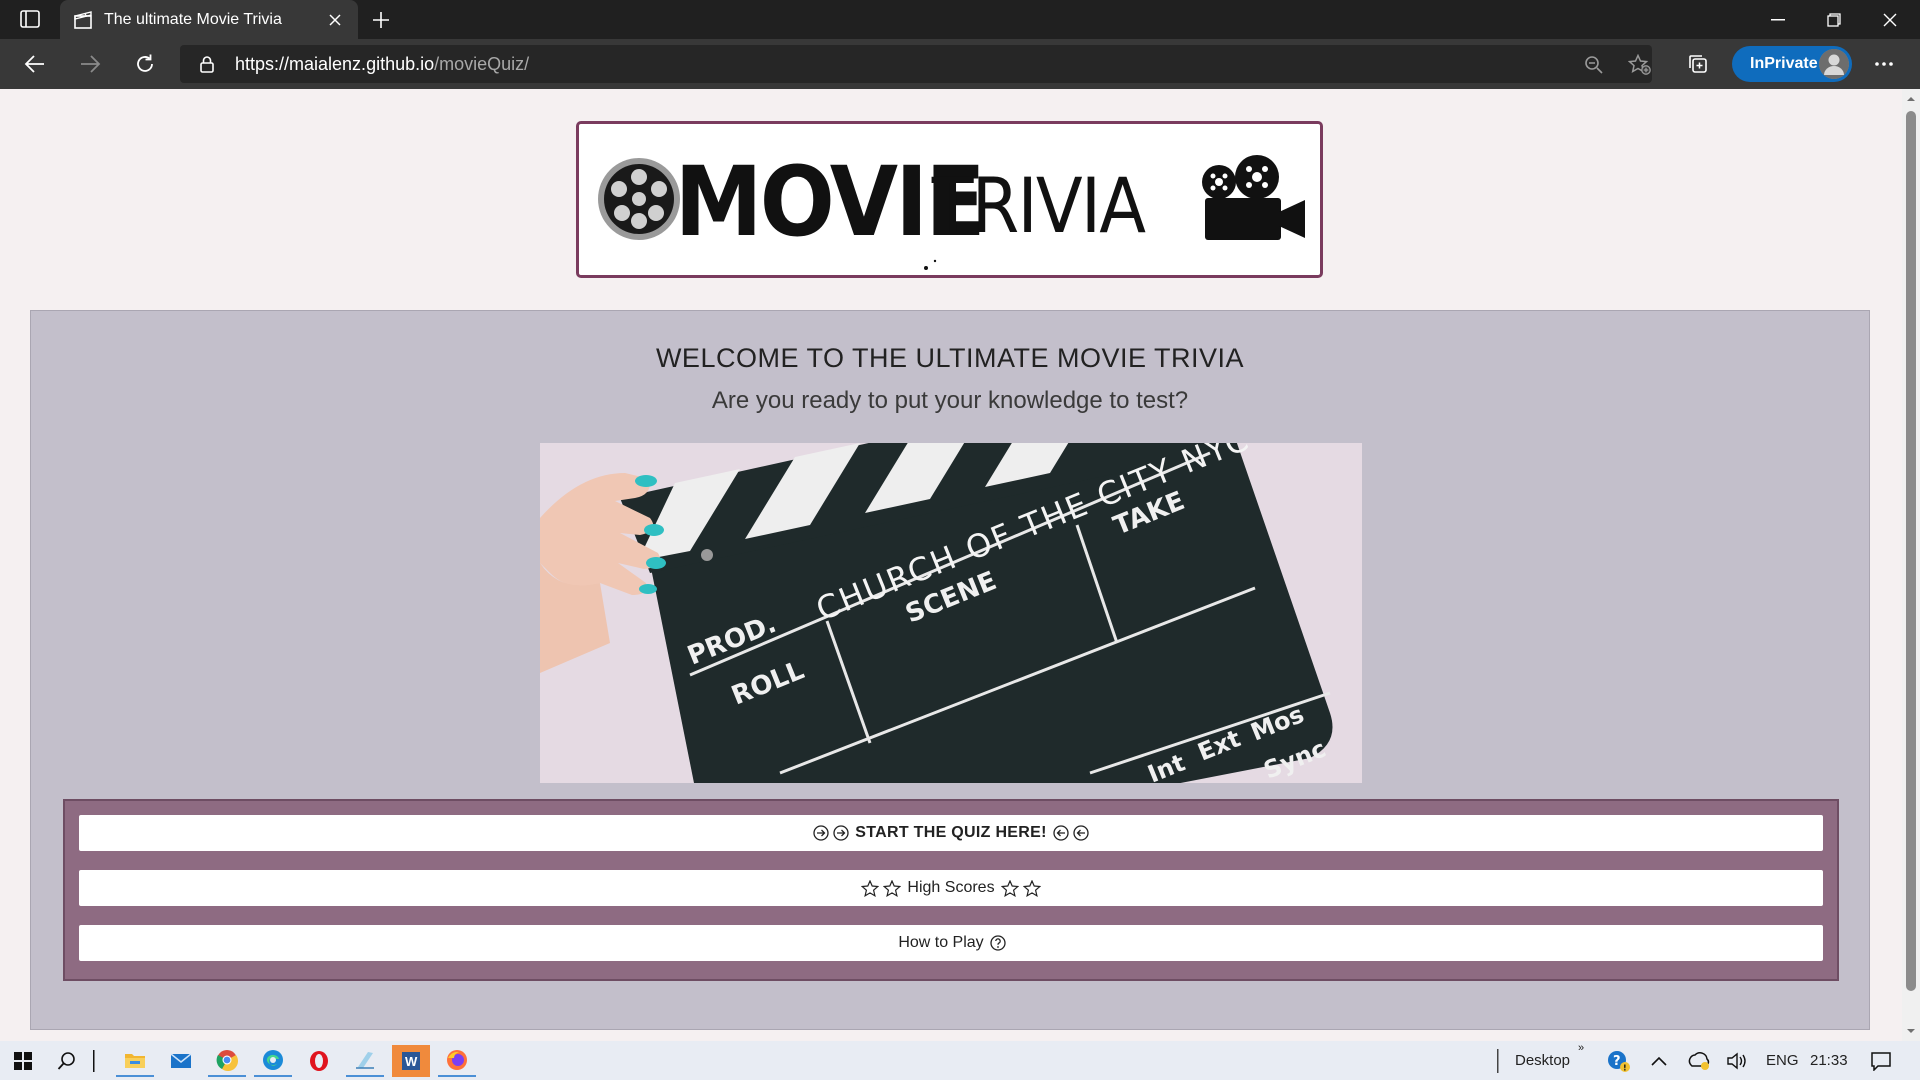  I want to click on search-icon, so click(67, 1061).